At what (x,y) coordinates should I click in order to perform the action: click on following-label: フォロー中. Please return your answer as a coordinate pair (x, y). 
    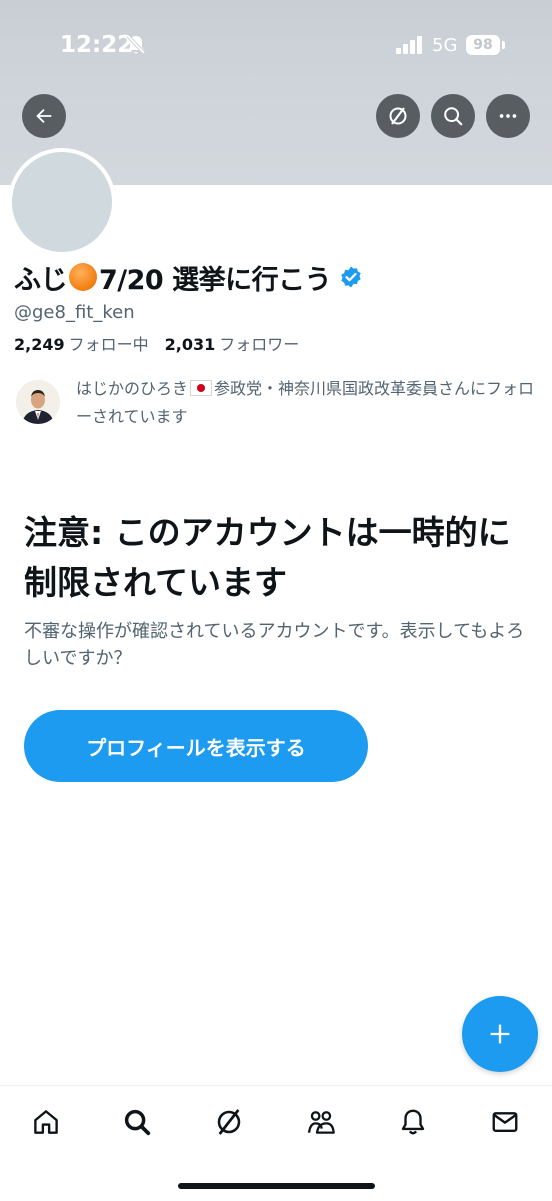
    Looking at the image, I should click on (108, 344).